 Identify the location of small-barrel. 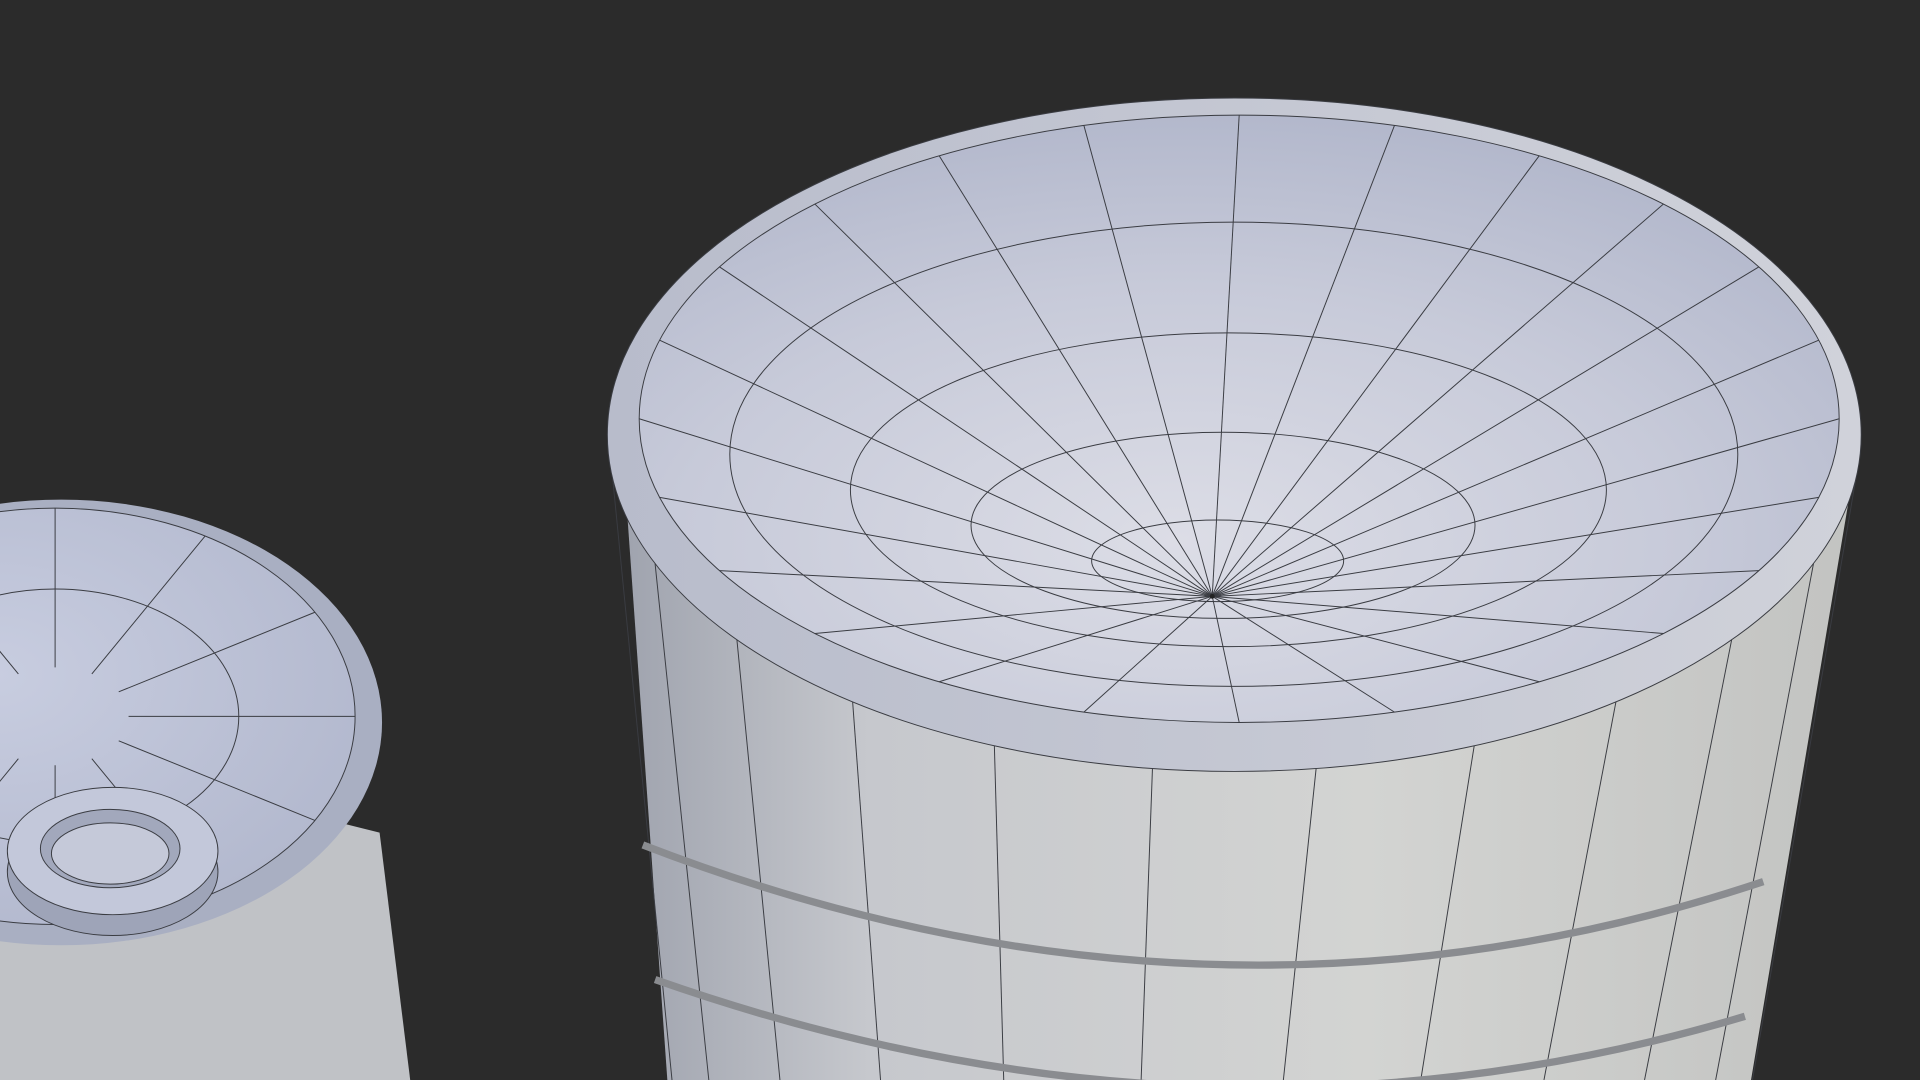
(205, 789).